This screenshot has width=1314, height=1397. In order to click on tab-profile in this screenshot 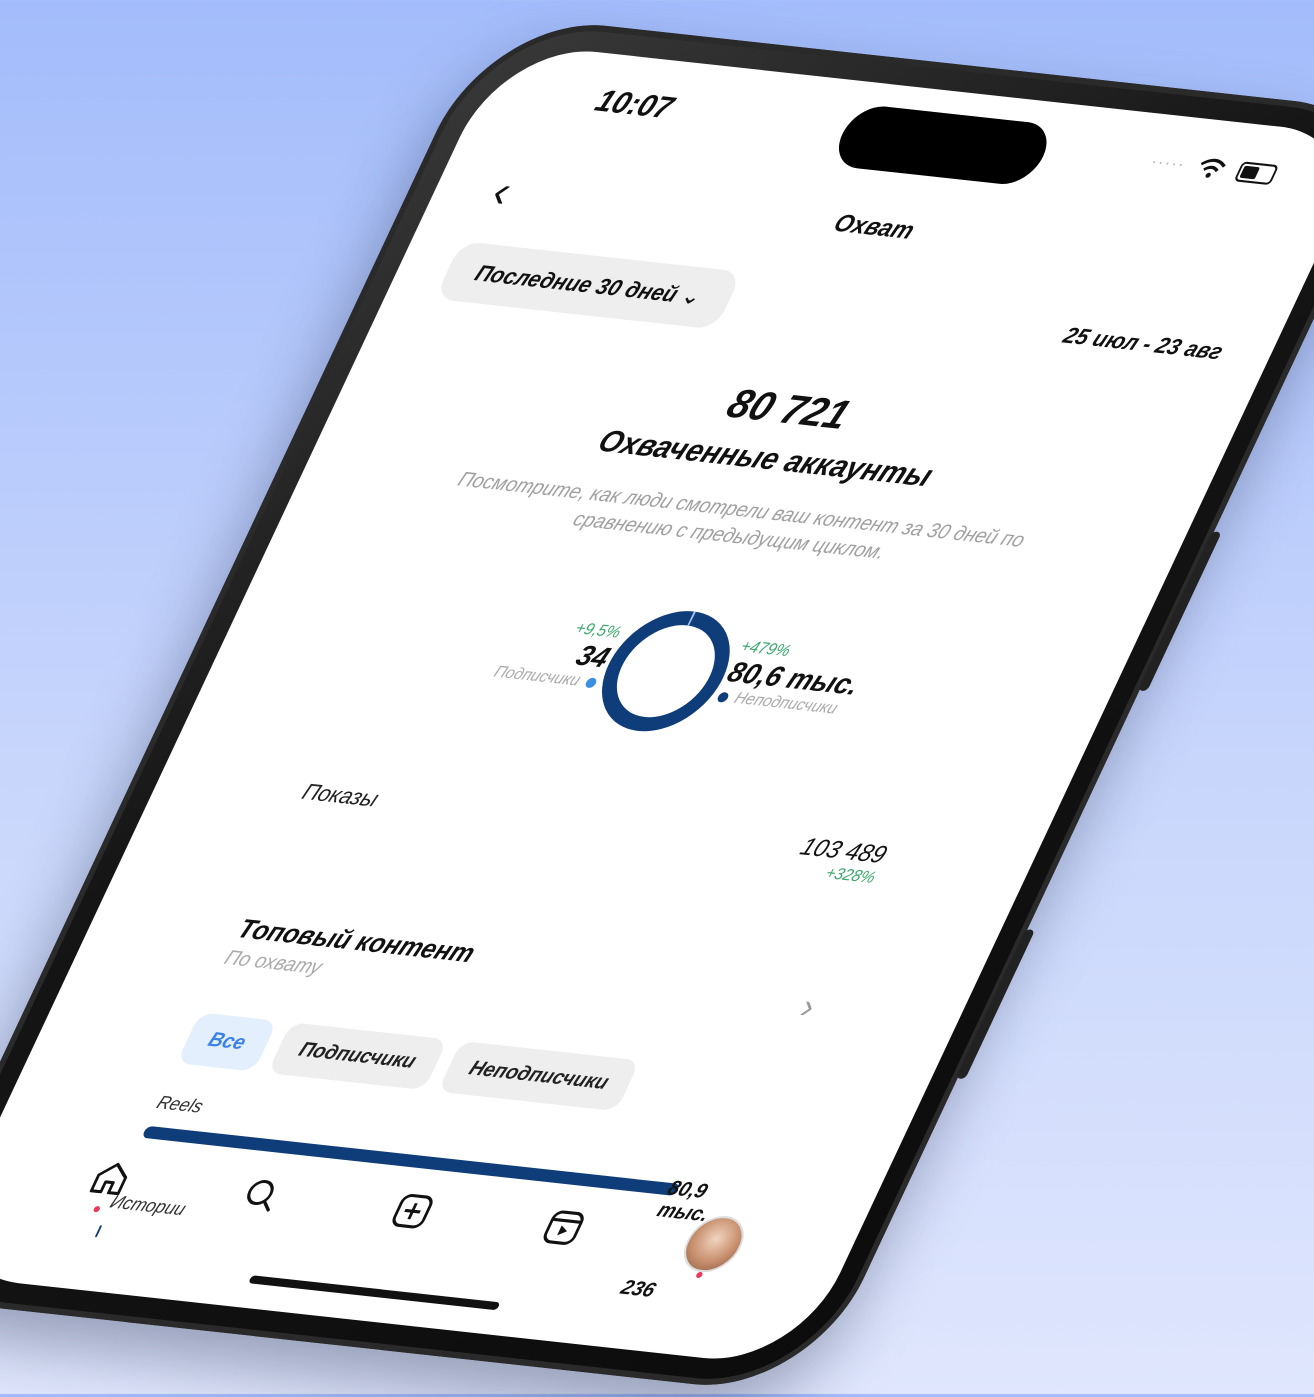, I will do `click(713, 1245)`.